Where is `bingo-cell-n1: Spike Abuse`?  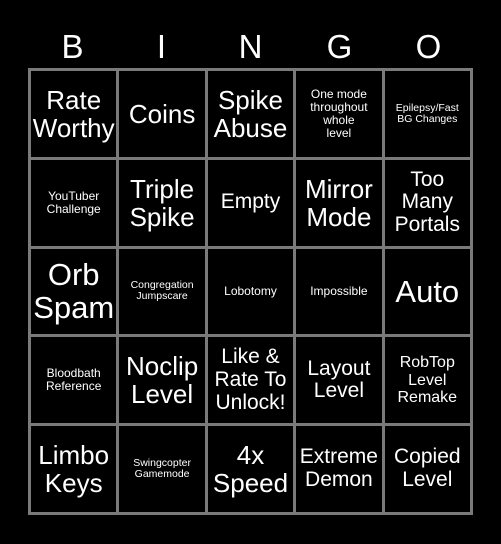 bingo-cell-n1: Spike Abuse is located at coordinates (250, 114).